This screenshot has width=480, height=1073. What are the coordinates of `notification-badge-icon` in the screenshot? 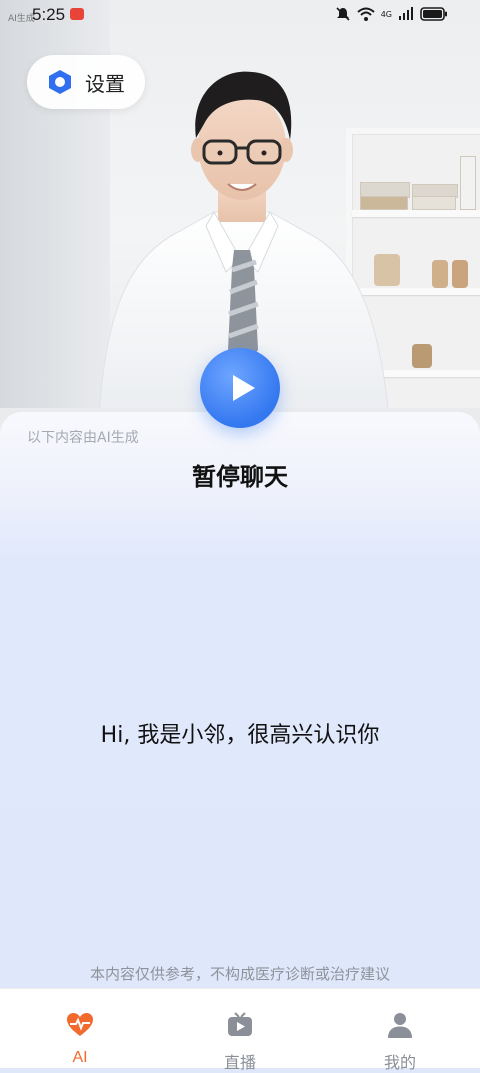 It's located at (77, 14).